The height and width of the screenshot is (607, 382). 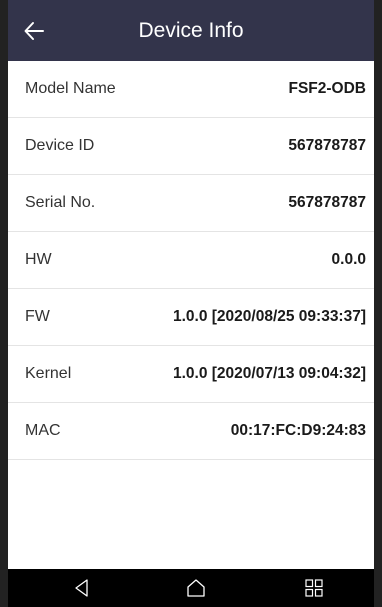 What do you see at coordinates (38, 259) in the screenshot?
I see `row-label: HW` at bounding box center [38, 259].